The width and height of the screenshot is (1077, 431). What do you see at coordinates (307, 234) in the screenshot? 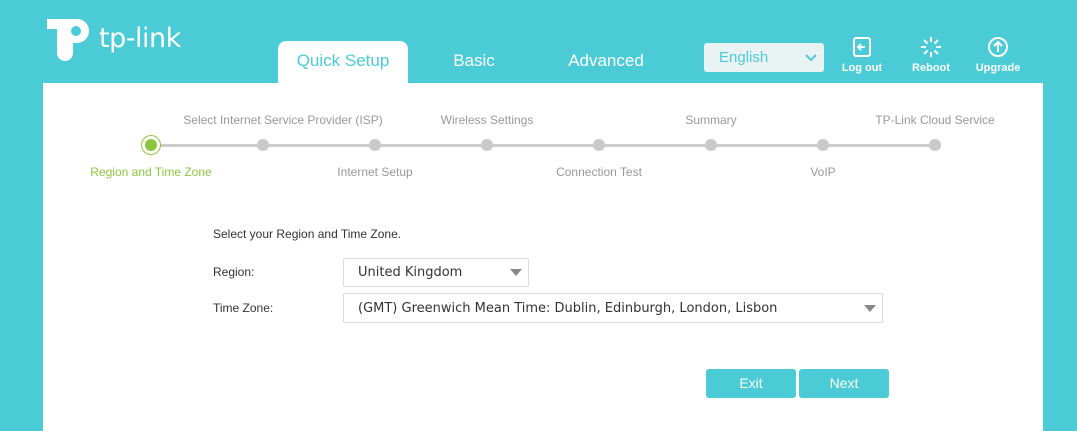
I see `form-intro: Select your Region and Time Zone.` at bounding box center [307, 234].